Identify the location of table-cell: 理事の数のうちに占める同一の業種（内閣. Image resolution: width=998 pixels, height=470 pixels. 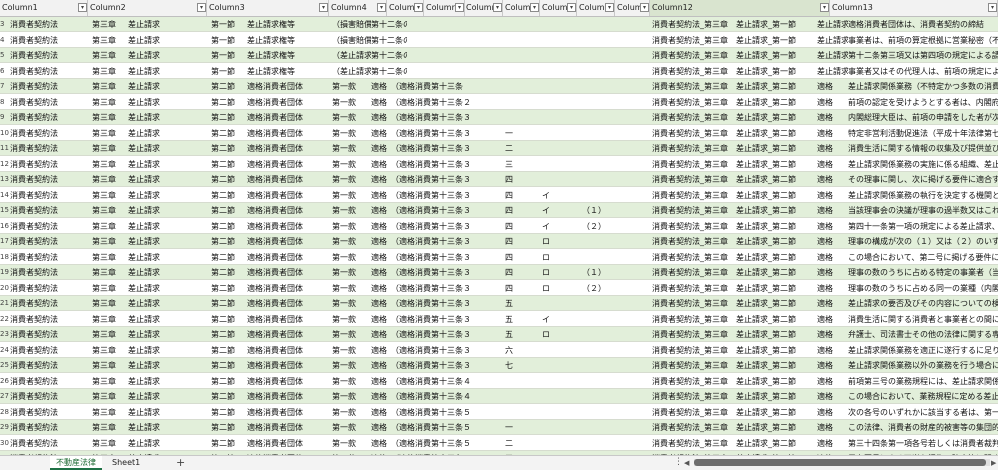
(922, 288).